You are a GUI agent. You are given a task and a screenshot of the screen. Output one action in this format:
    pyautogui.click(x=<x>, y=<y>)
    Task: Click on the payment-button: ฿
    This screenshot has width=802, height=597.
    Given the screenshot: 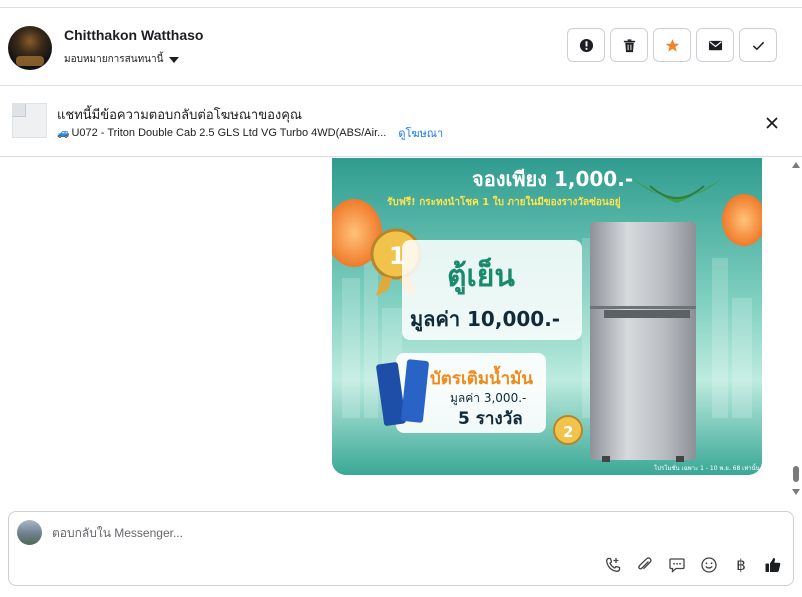 What is the action you would take?
    pyautogui.click(x=741, y=565)
    